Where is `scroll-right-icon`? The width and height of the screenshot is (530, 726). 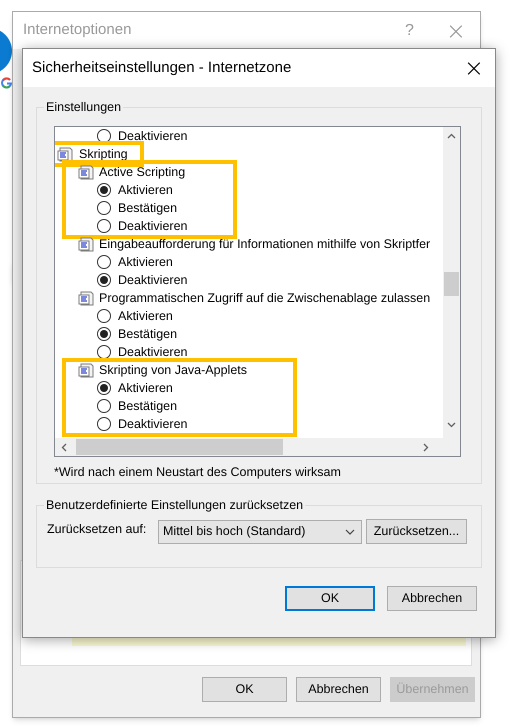
scroll-right-icon is located at coordinates (426, 447).